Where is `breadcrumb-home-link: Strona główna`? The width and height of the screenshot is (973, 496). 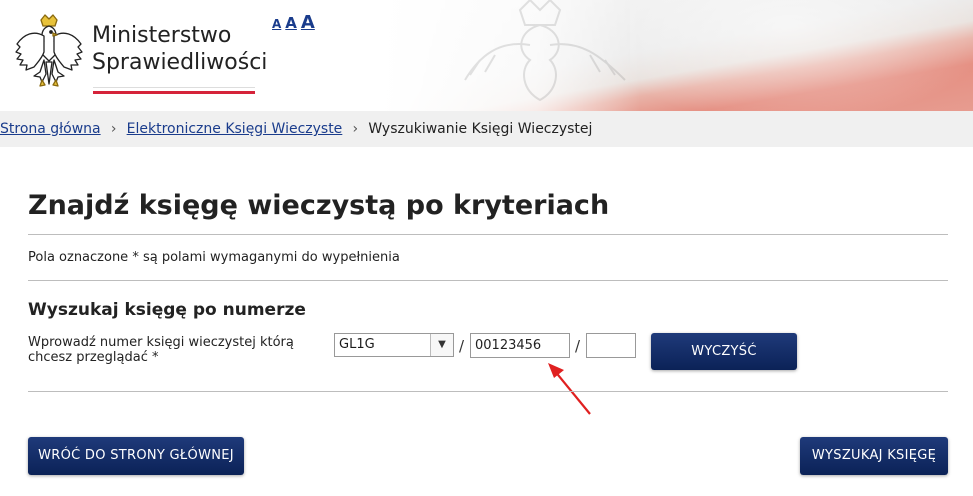 breadcrumb-home-link: Strona główna is located at coordinates (50, 129).